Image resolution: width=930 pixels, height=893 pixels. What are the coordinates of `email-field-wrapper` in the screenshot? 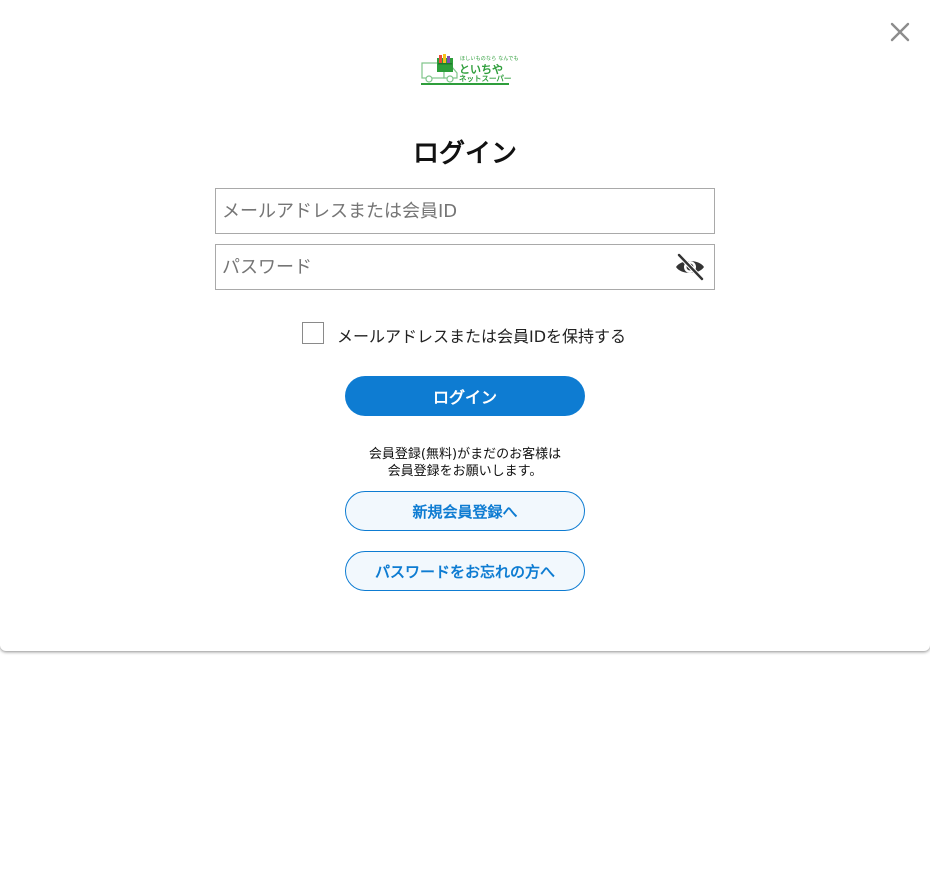 It's located at (465, 211).